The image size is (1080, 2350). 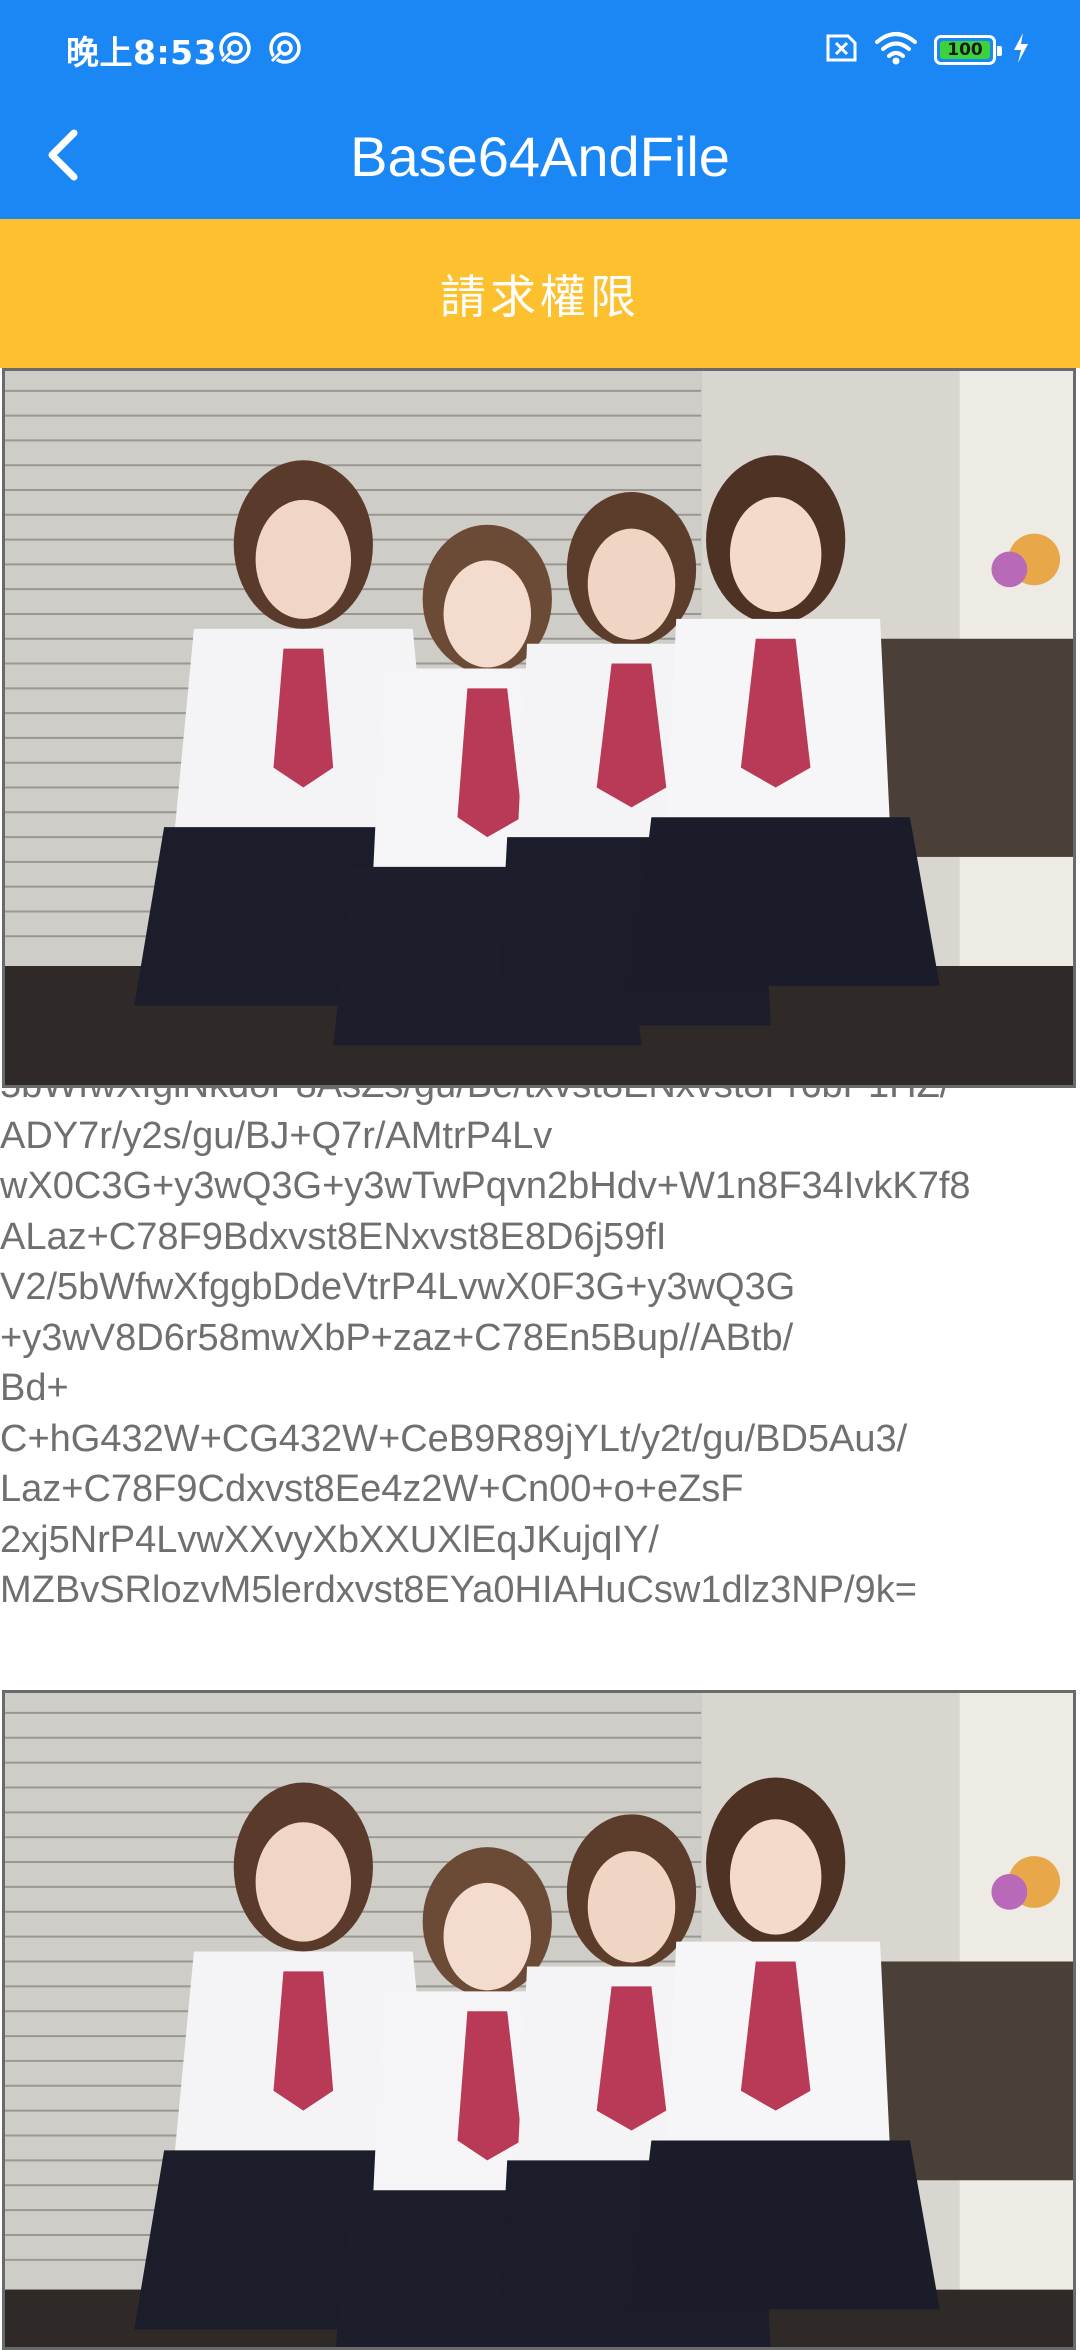 What do you see at coordinates (927, 50) in the screenshot?
I see `status-icons: 100` at bounding box center [927, 50].